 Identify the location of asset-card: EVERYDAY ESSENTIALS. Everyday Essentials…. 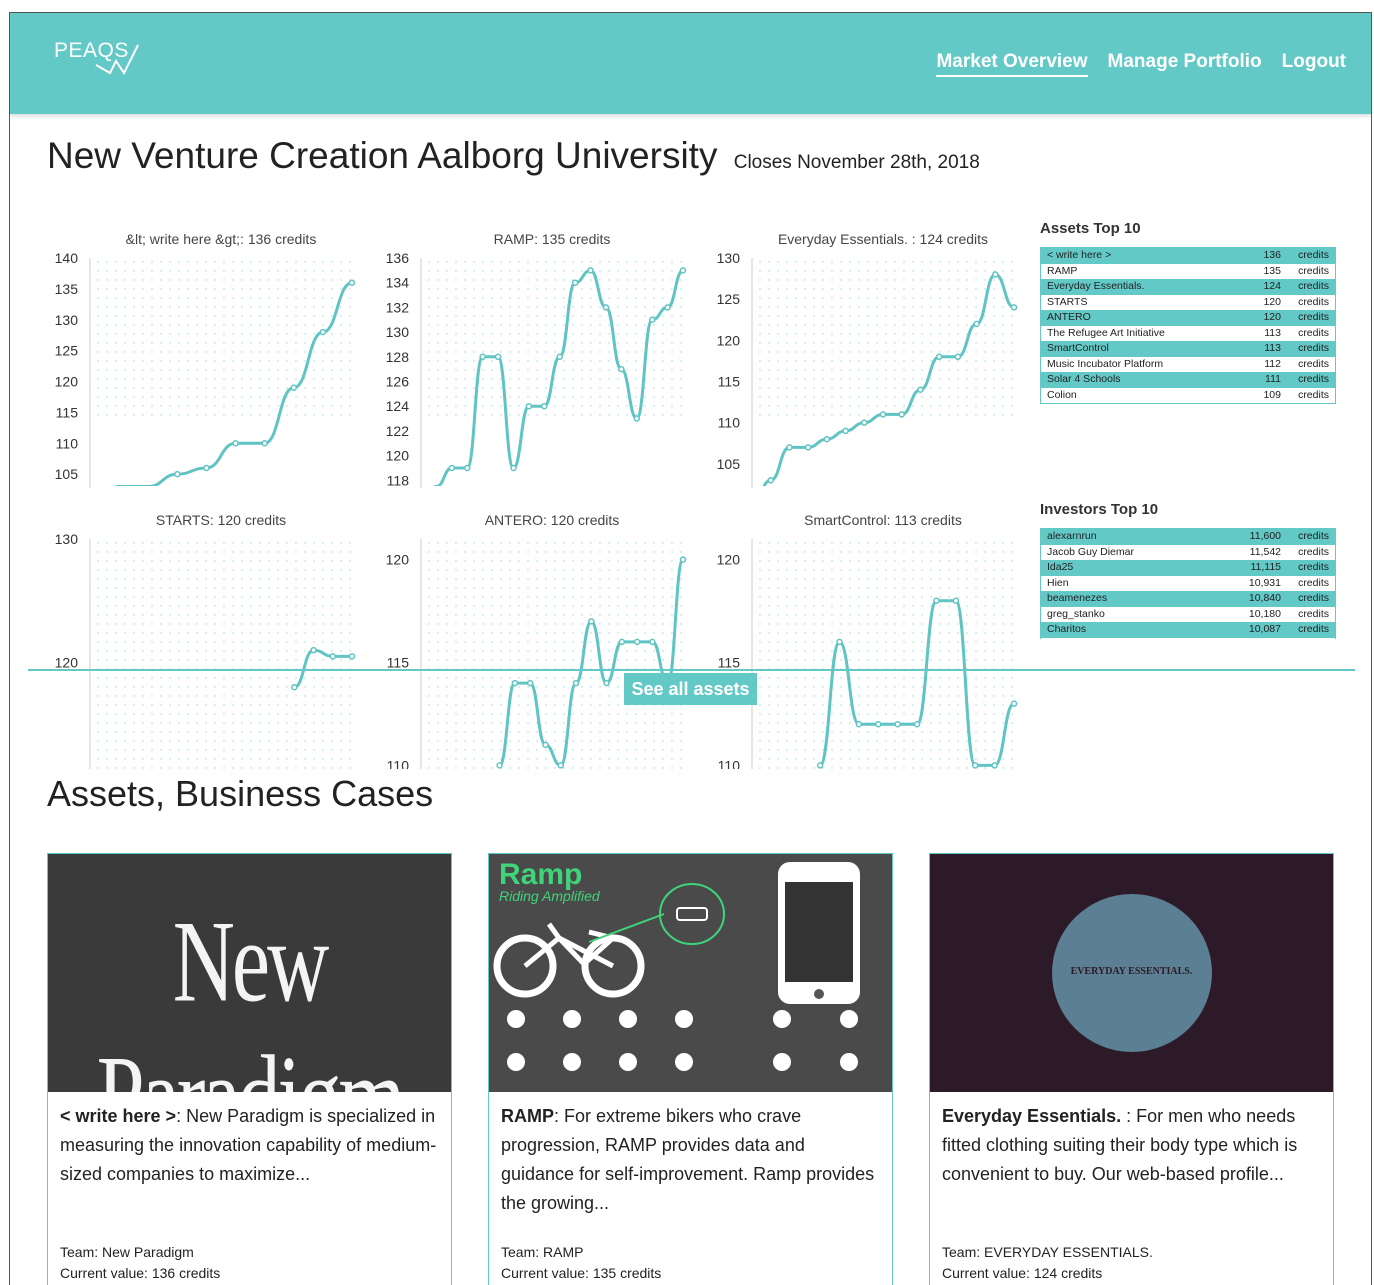
(1131, 1069).